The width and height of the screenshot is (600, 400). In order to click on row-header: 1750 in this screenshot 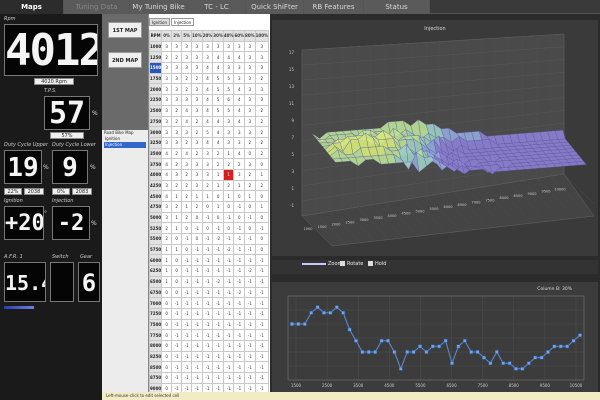, I will do `click(155, 78)`.